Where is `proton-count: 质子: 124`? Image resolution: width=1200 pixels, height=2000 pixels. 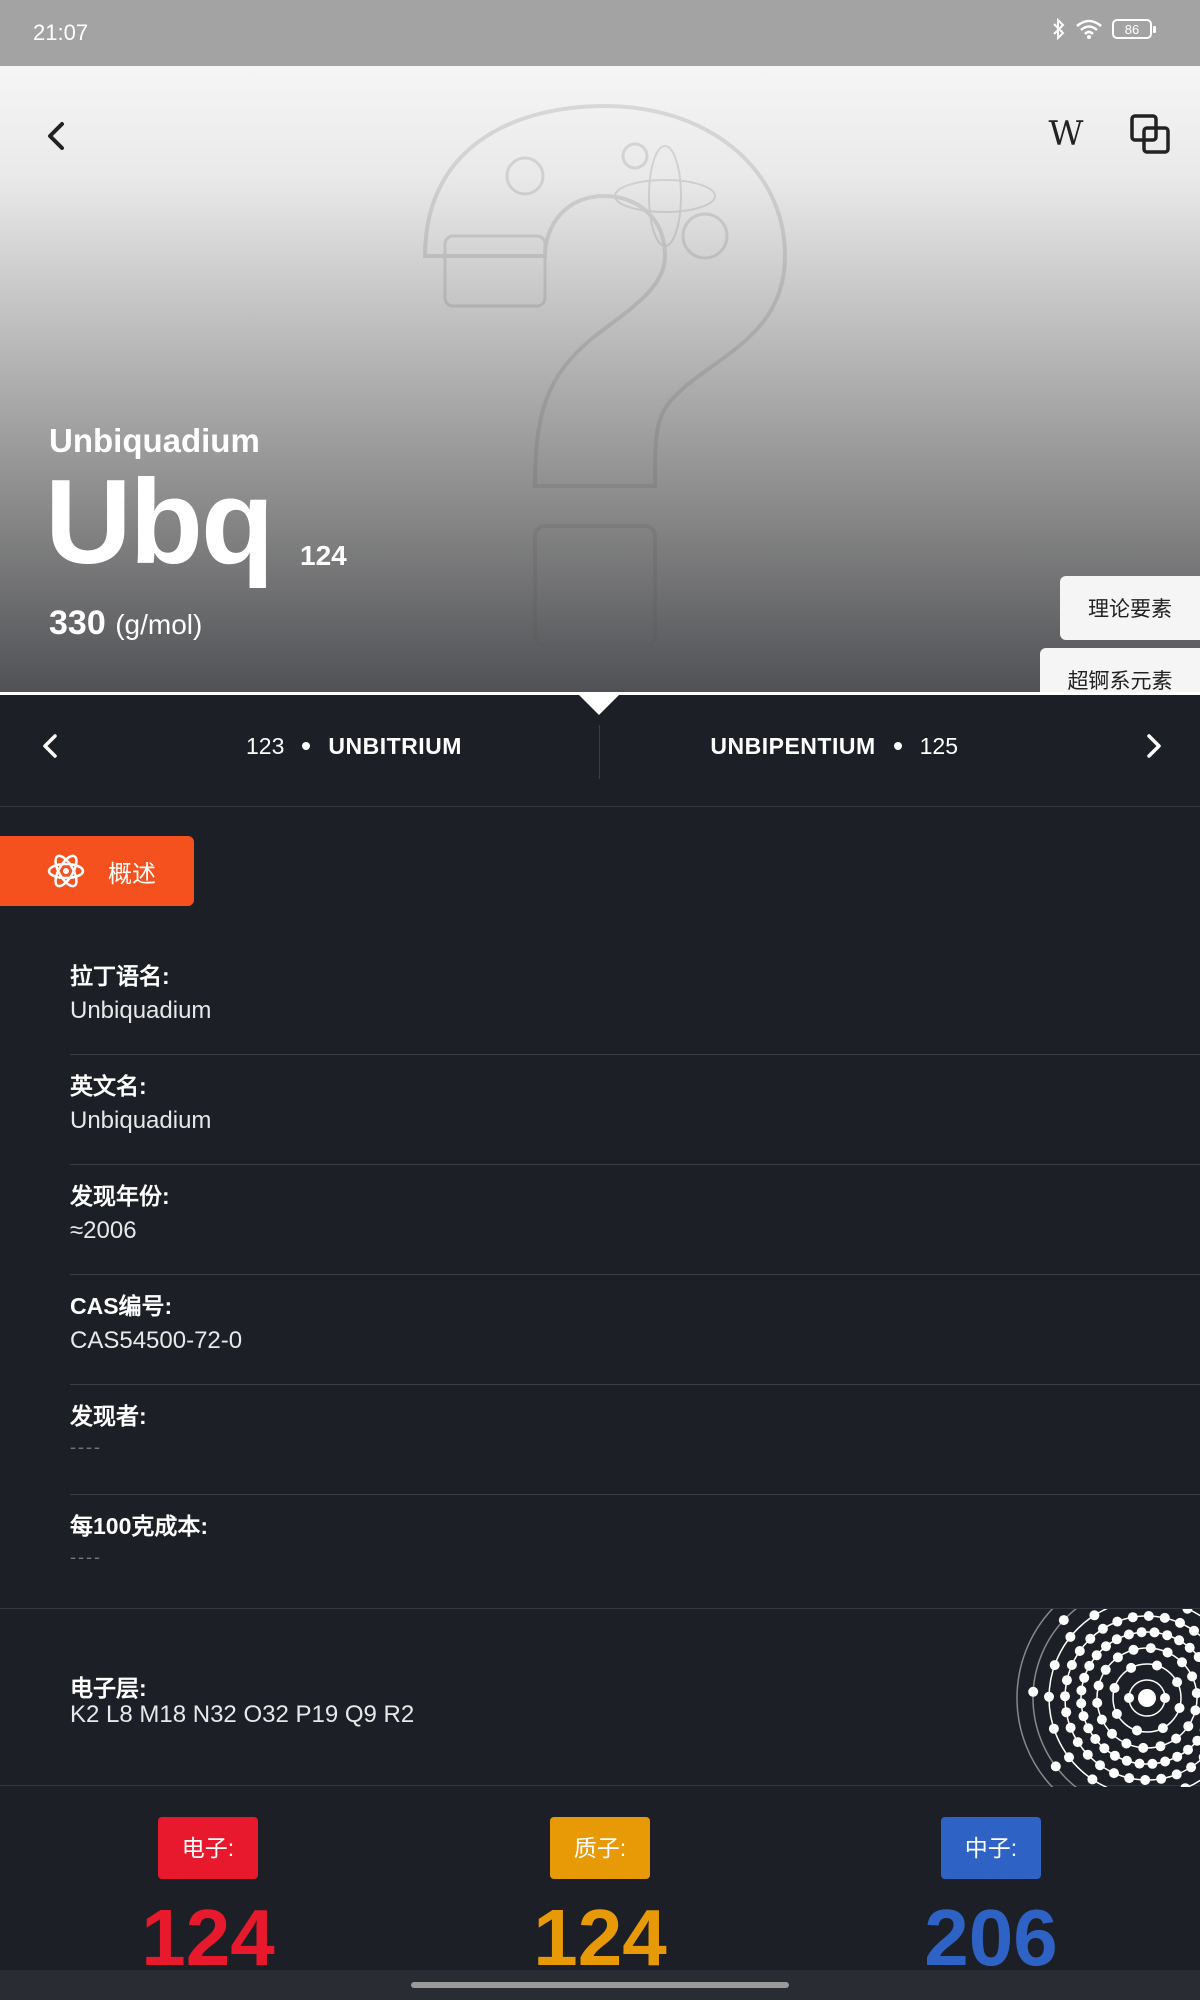 proton-count: 质子: 124 is located at coordinates (600, 1900).